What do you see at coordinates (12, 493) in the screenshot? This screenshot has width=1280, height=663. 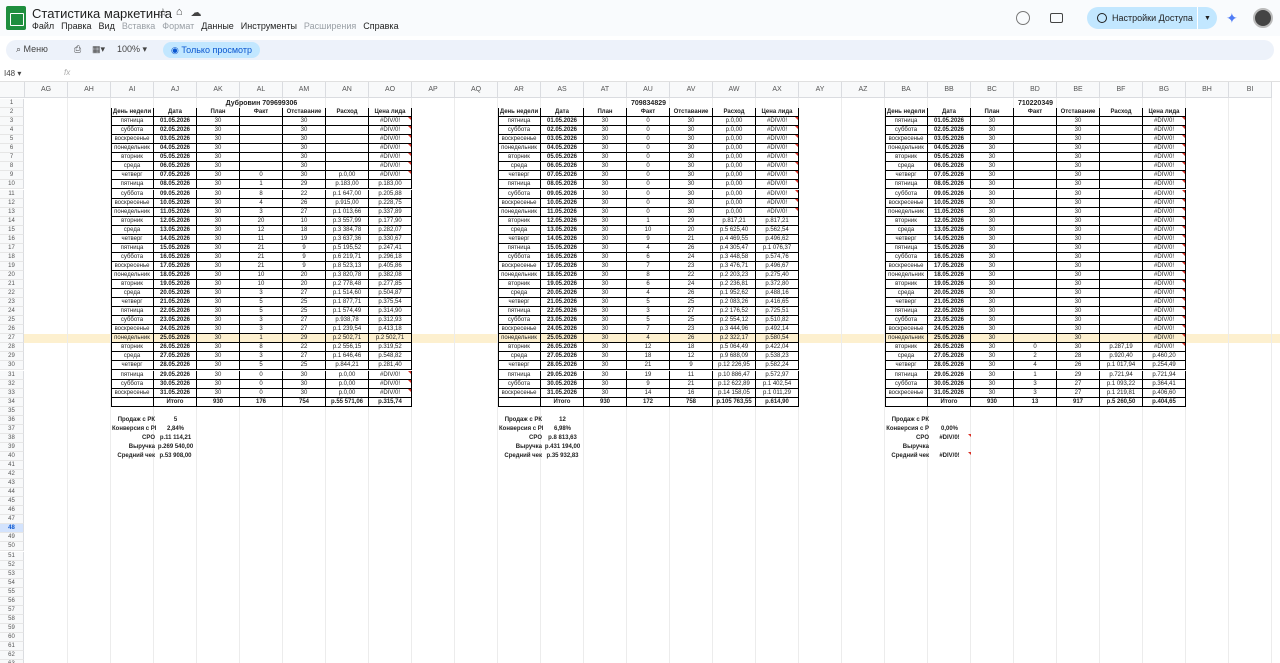 I see `row-header: 44` at bounding box center [12, 493].